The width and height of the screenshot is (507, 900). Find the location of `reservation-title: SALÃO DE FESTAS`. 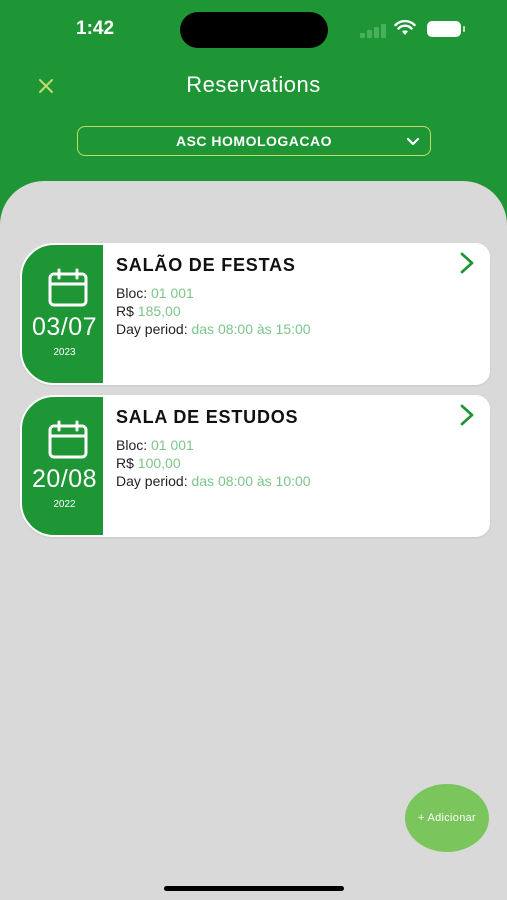

reservation-title: SALÃO DE FESTAS is located at coordinates (206, 265).